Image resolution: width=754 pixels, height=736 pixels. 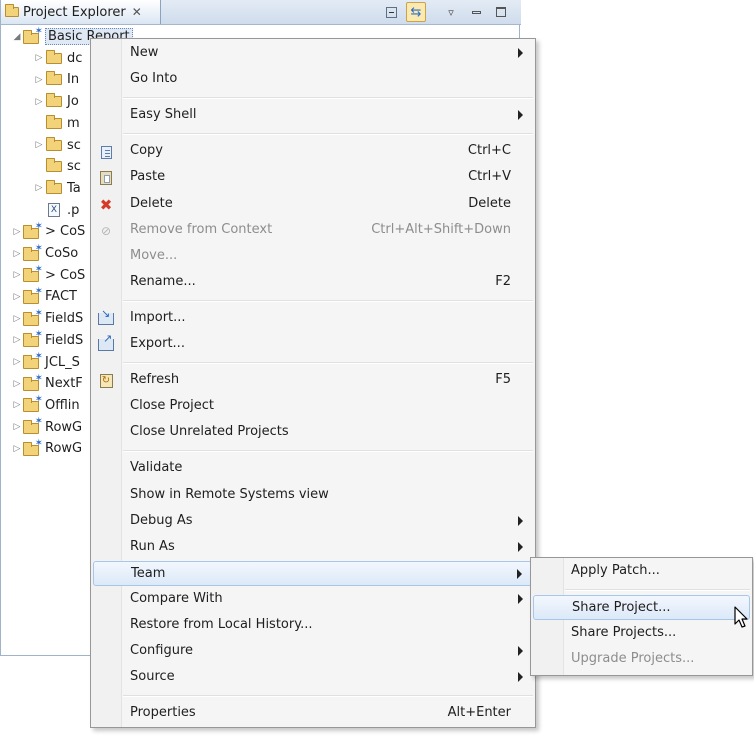 What do you see at coordinates (74, 188) in the screenshot?
I see `tree-item-label: Ta` at bounding box center [74, 188].